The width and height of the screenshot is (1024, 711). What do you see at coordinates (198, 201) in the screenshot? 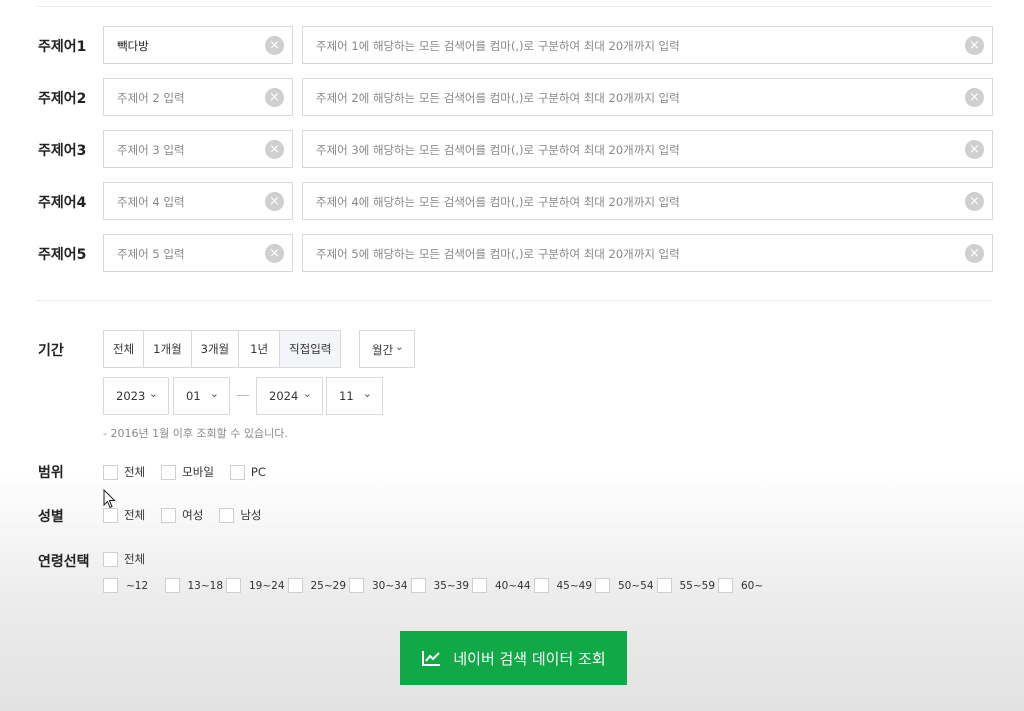
I see `topic-input-4: 주제어 4 입력 ×` at bounding box center [198, 201].